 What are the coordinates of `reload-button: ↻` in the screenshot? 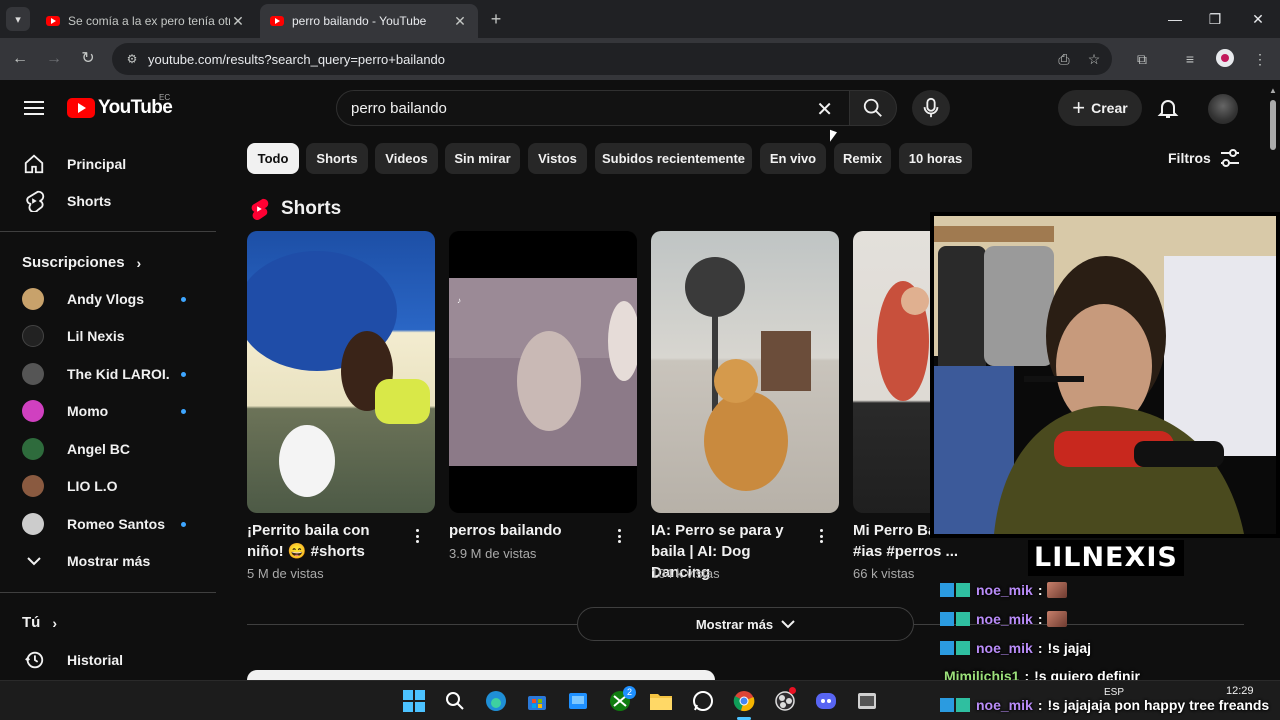 It's located at (88, 59).